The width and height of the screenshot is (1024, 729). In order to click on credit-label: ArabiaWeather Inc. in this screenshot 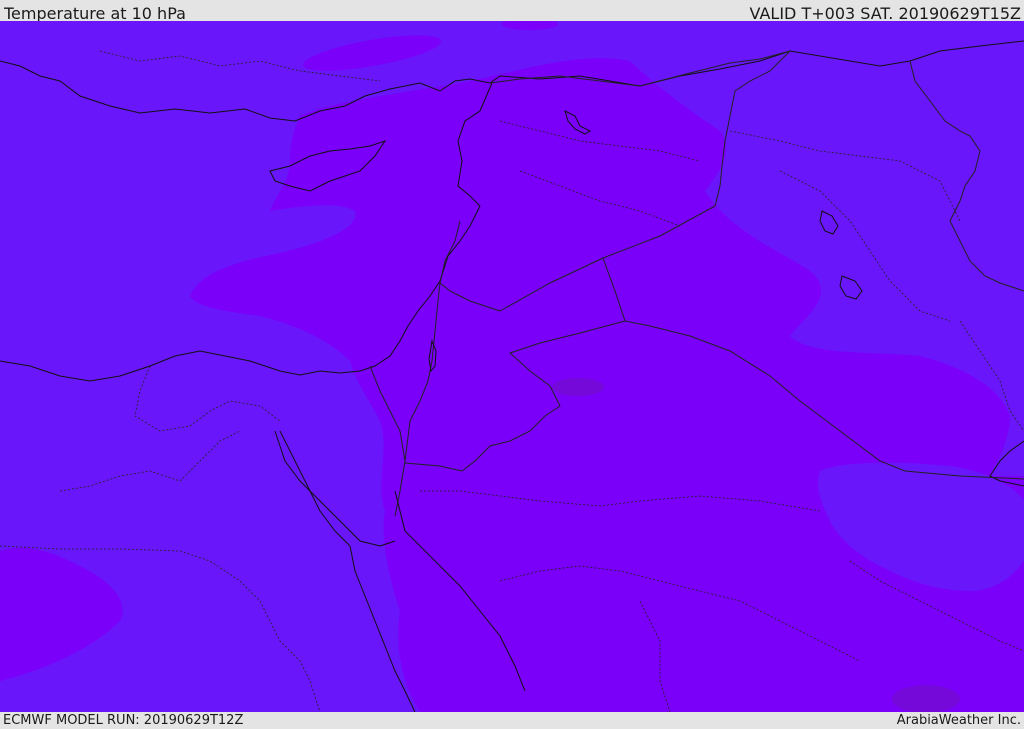, I will do `click(958, 720)`.